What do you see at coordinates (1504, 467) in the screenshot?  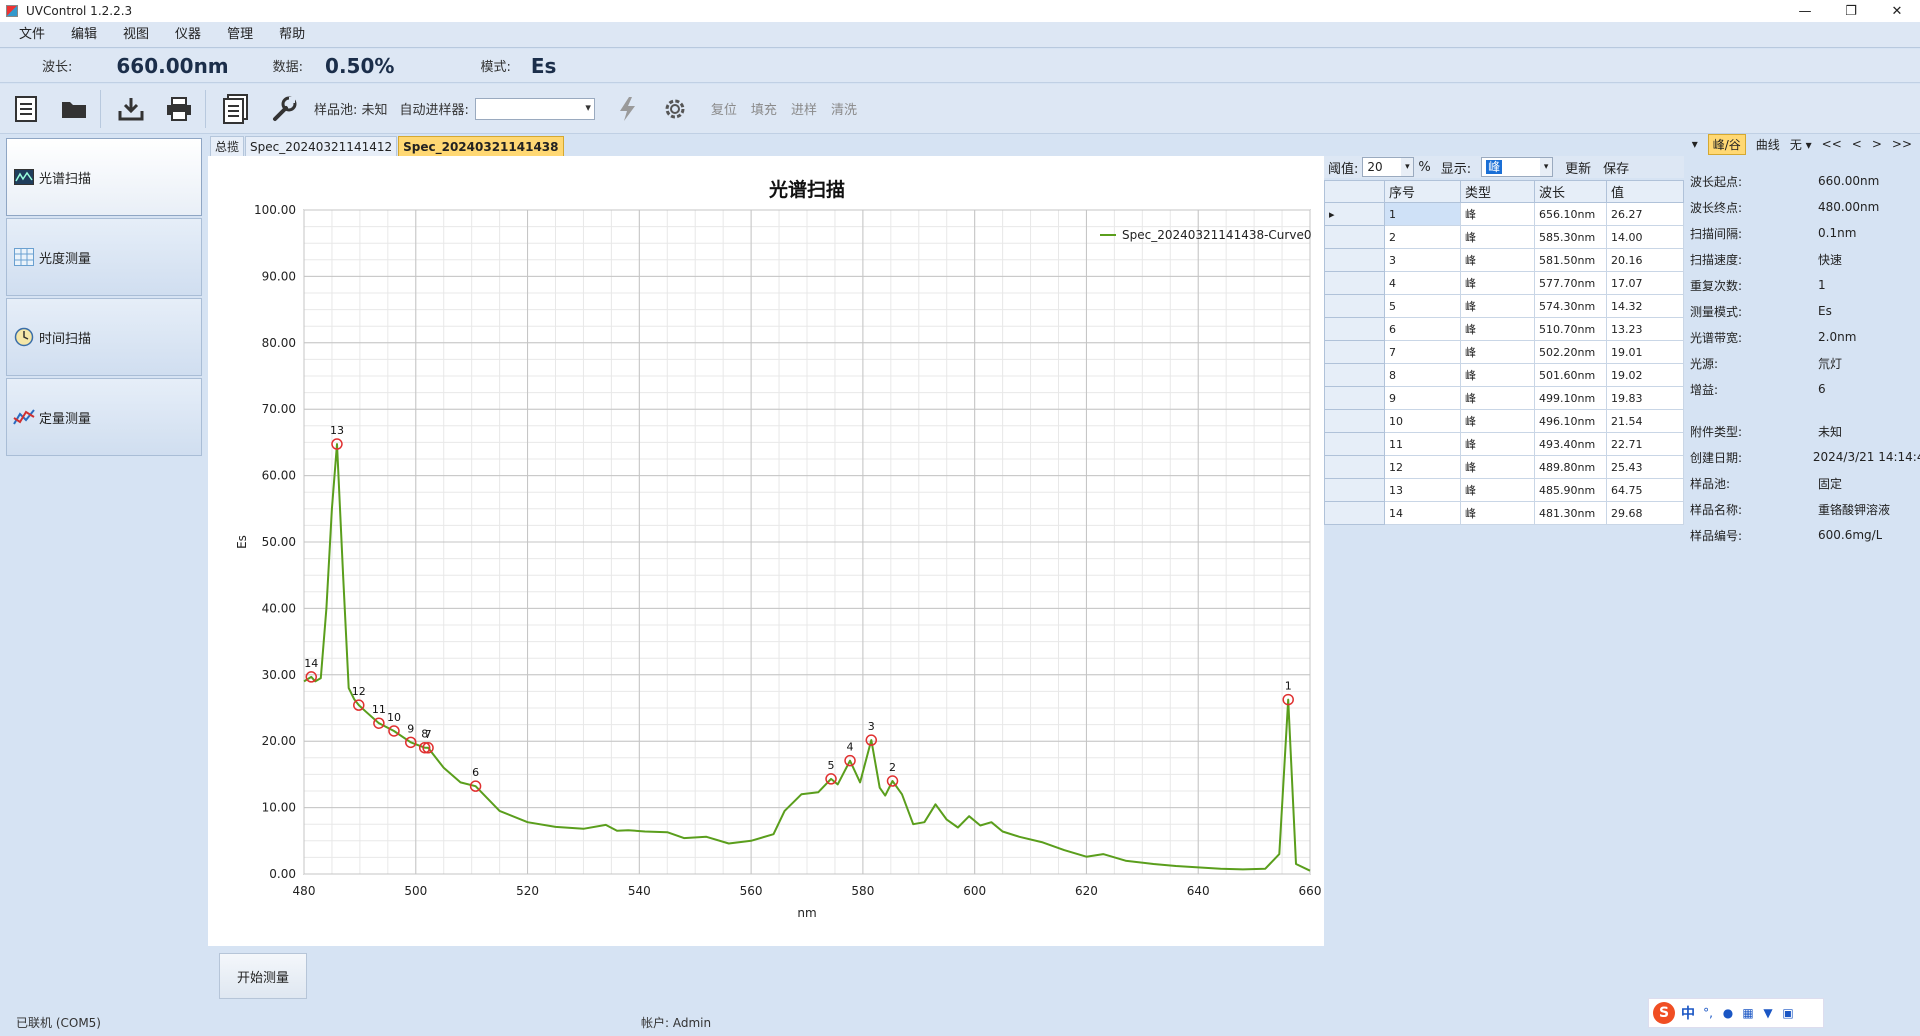 I see `table-row: 12 峰 489.80nm 25.43` at bounding box center [1504, 467].